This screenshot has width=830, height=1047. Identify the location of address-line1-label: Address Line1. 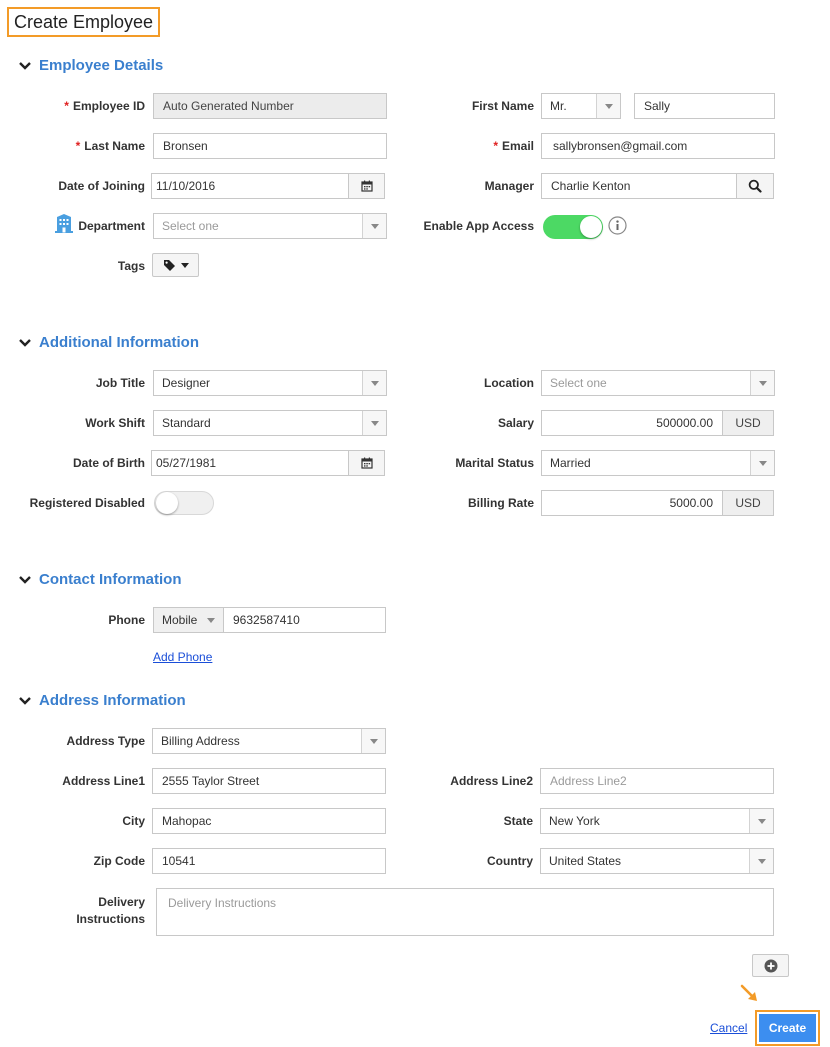
(103, 781).